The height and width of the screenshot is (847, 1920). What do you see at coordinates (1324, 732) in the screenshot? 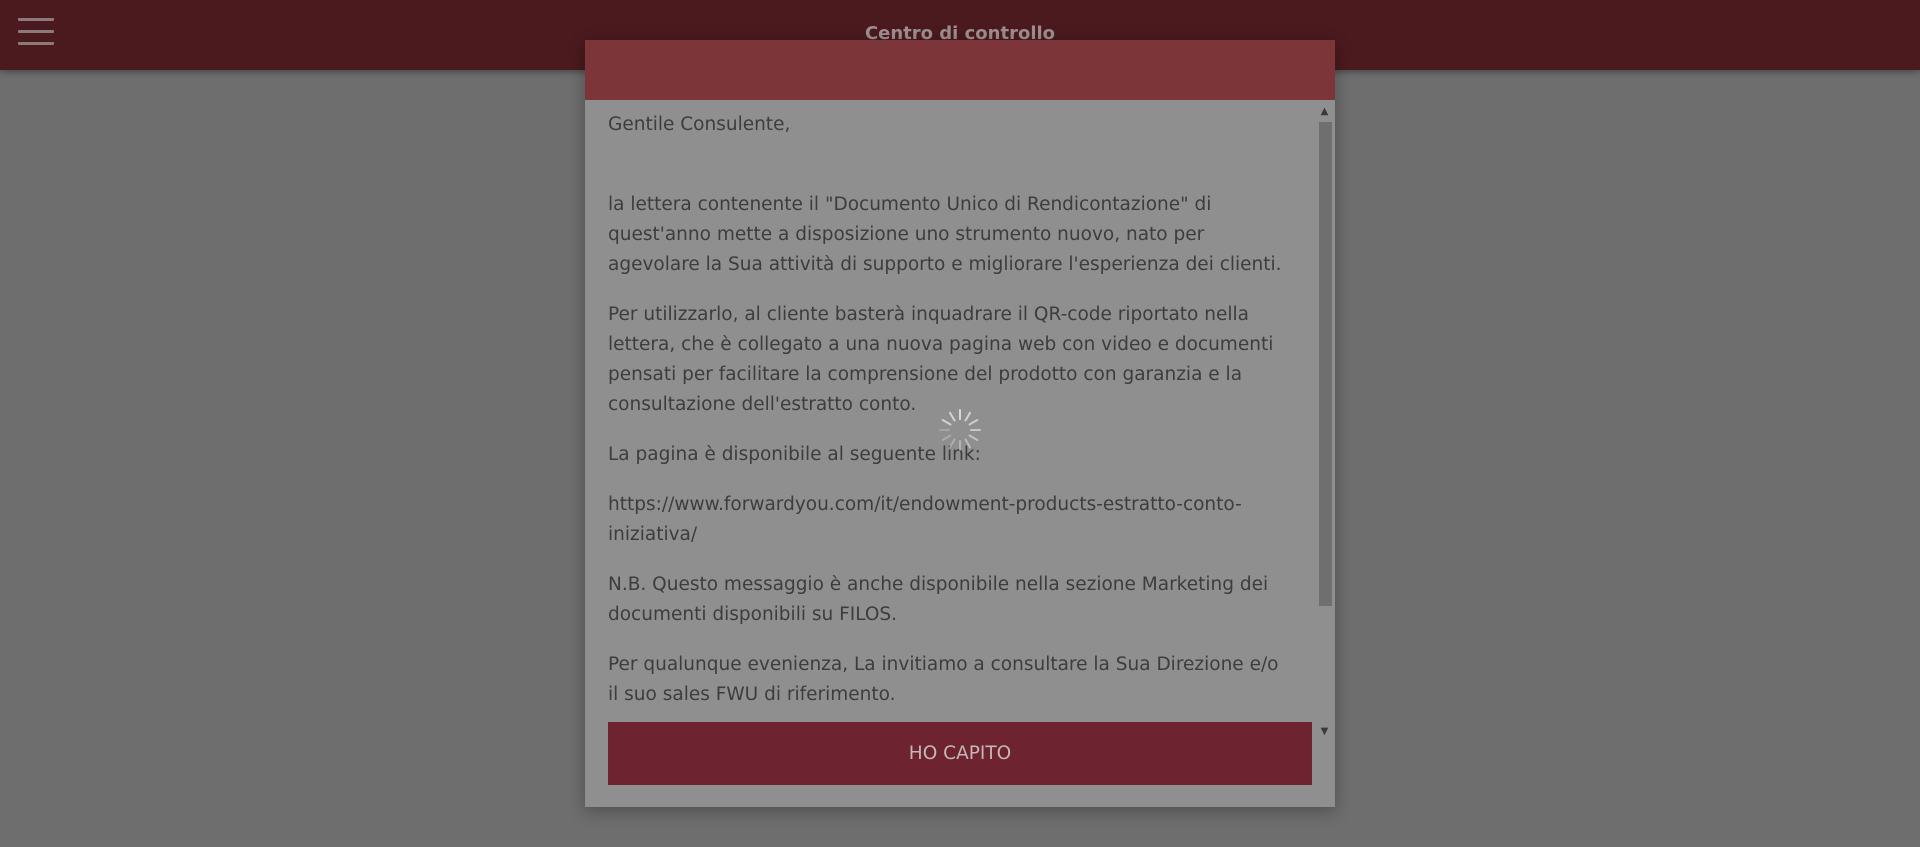
I see `scroll-down-arrow-icon: ▼` at bounding box center [1324, 732].